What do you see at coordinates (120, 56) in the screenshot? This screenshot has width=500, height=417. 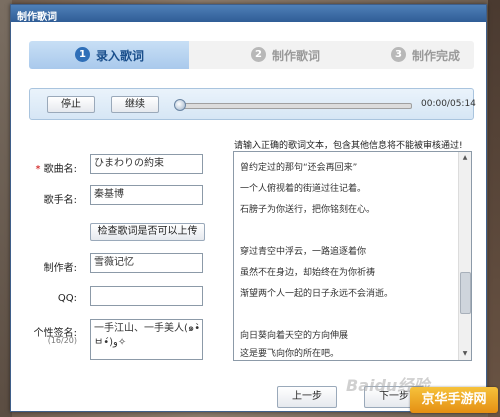 I see `step-label-1: 录入歌词` at bounding box center [120, 56].